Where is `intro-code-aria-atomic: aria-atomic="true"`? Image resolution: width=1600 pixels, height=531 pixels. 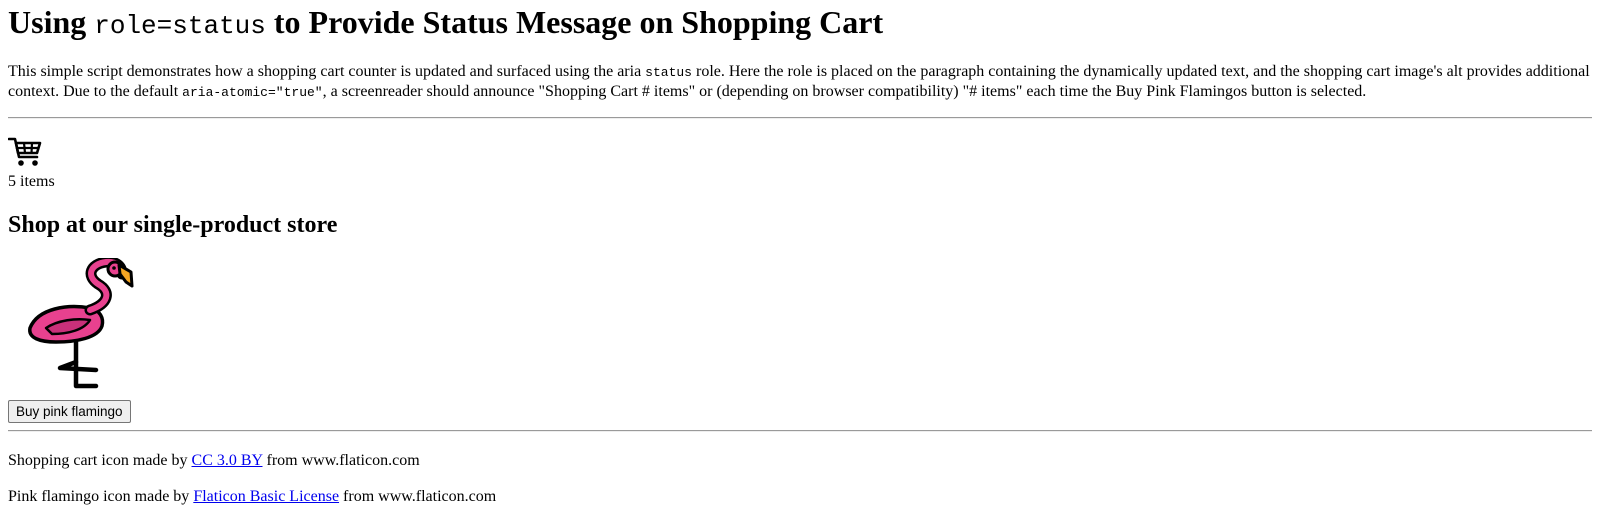
intro-code-aria-atomic: aria-atomic="true" is located at coordinates (252, 92).